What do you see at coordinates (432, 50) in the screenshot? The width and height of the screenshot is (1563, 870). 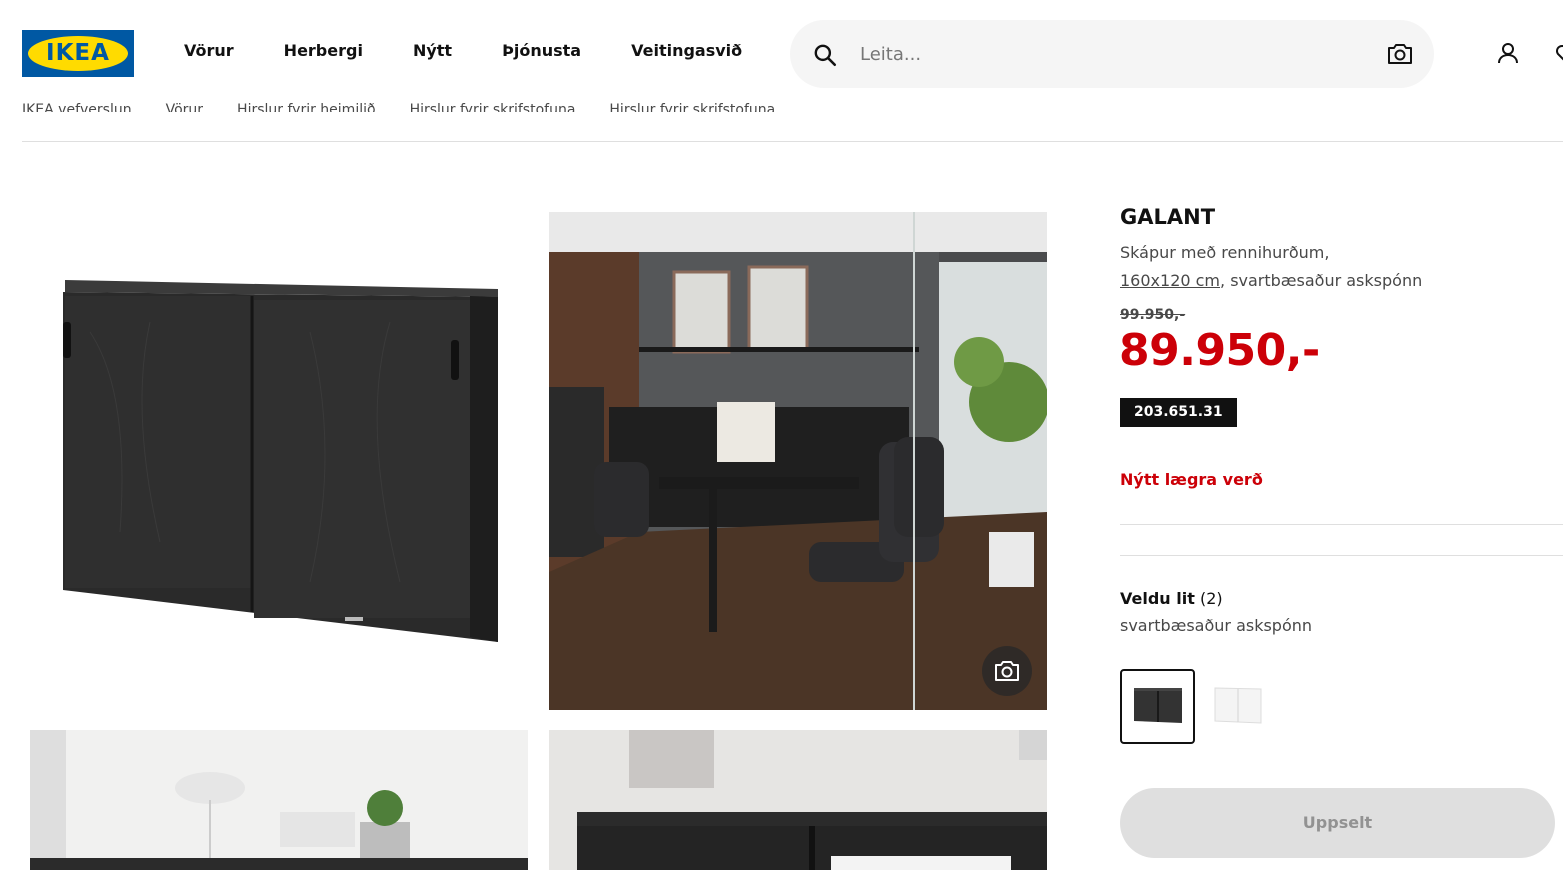 I see `nav-item-nytt: Nýtt` at bounding box center [432, 50].